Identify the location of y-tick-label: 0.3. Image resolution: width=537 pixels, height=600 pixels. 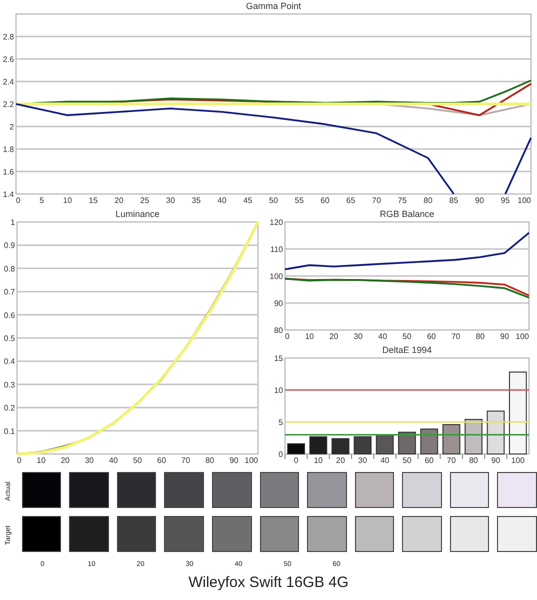
(9, 385).